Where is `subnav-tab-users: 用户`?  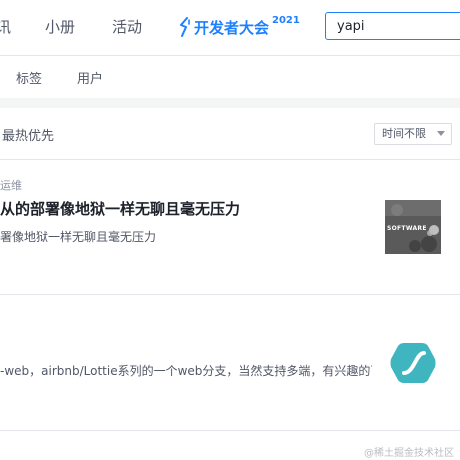
subnav-tab-users: 用户 is located at coordinates (90, 77).